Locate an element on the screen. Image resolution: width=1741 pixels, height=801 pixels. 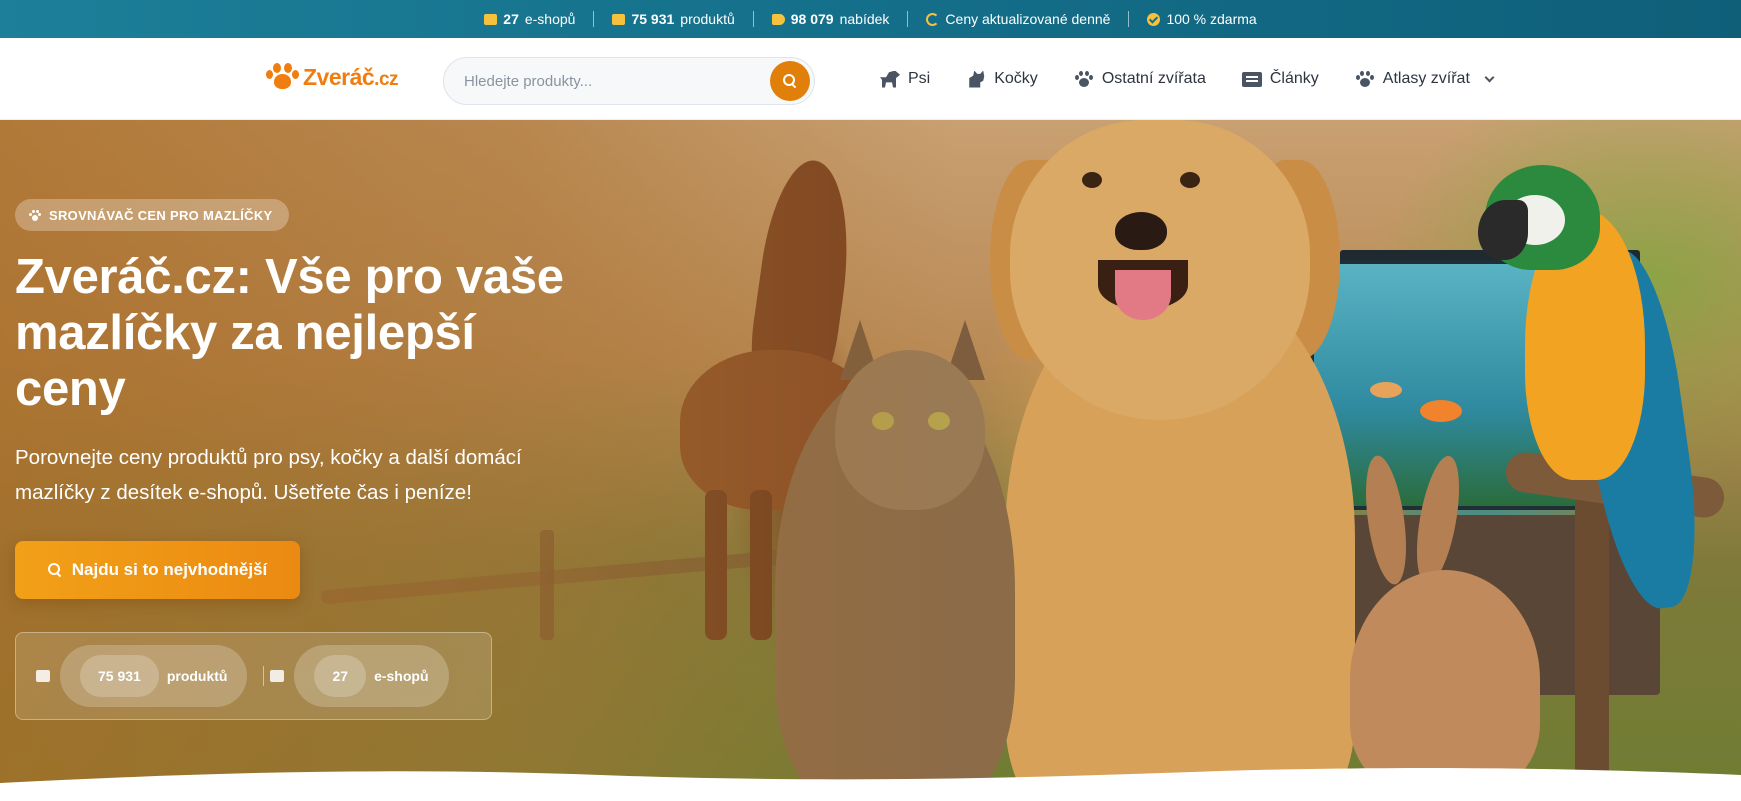
nav-item-atlasy-zvirat: Atlasy zvířat is located at coordinates (1424, 79).